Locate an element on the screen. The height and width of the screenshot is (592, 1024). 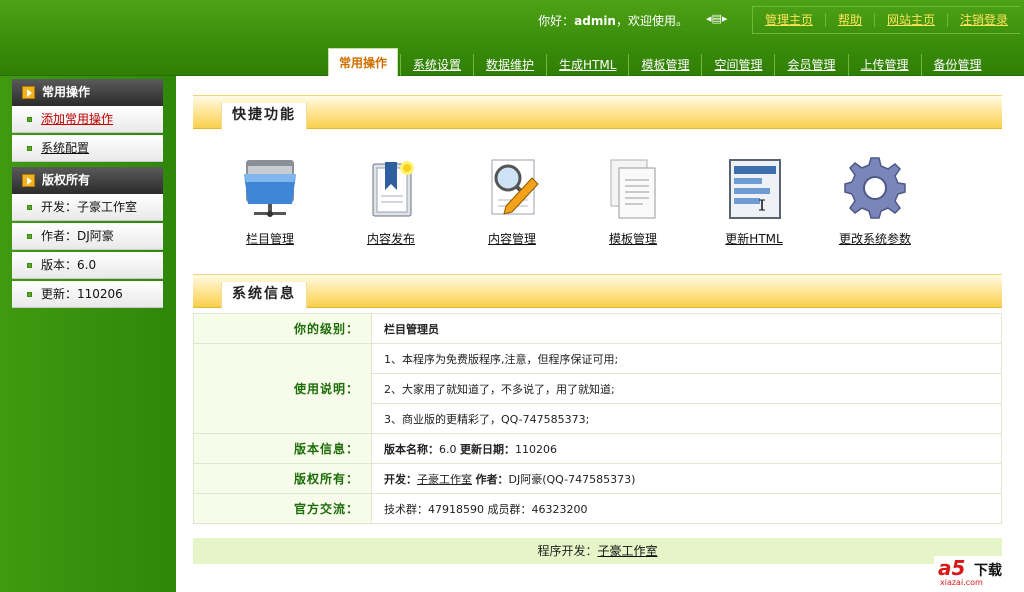
link-logout: 注销登录 is located at coordinates (983, 20).